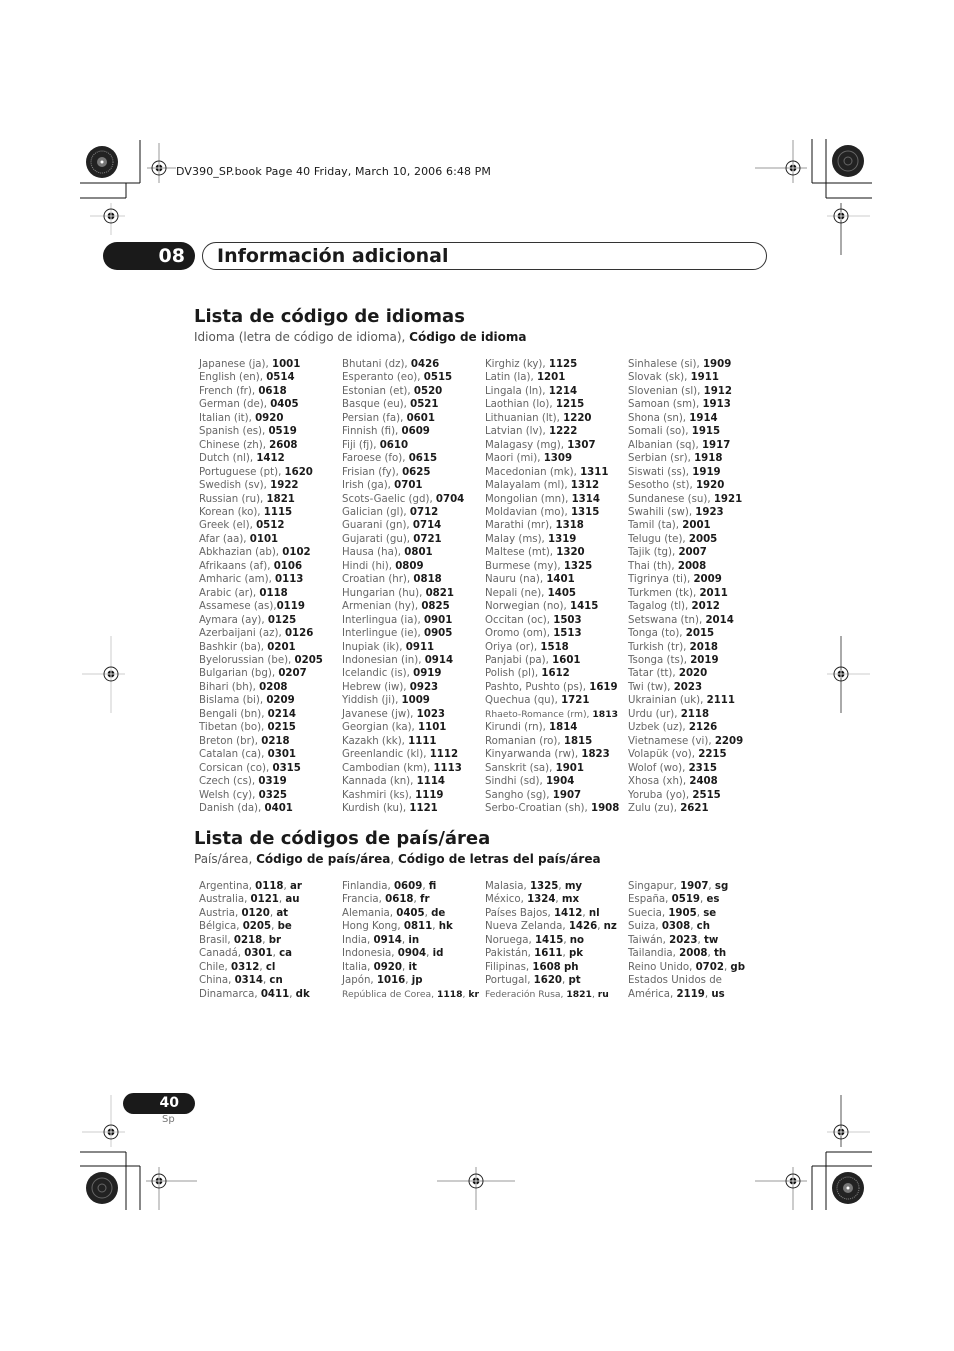 Image resolution: width=954 pixels, height=1351 pixels. What do you see at coordinates (510, 954) in the screenshot?
I see `country-name: Pakistán,` at bounding box center [510, 954].